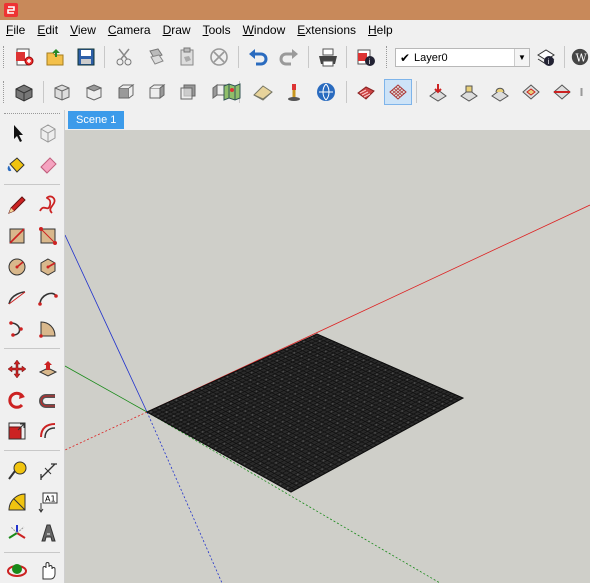 This screenshot has height=583, width=590. I want to click on smoove-icon, so click(438, 92).